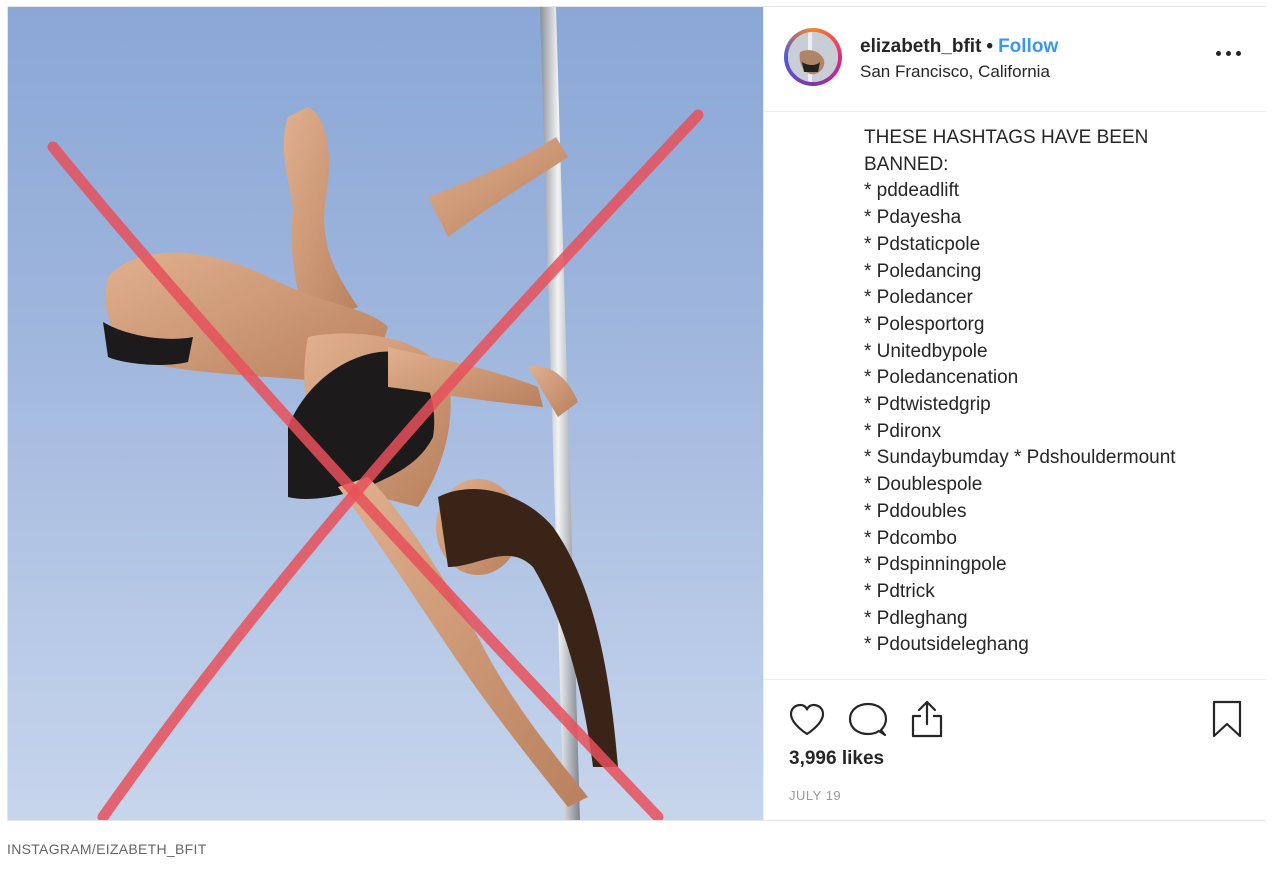  Describe the element at coordinates (1028, 46) in the screenshot. I see `follow-button: Follow` at that location.